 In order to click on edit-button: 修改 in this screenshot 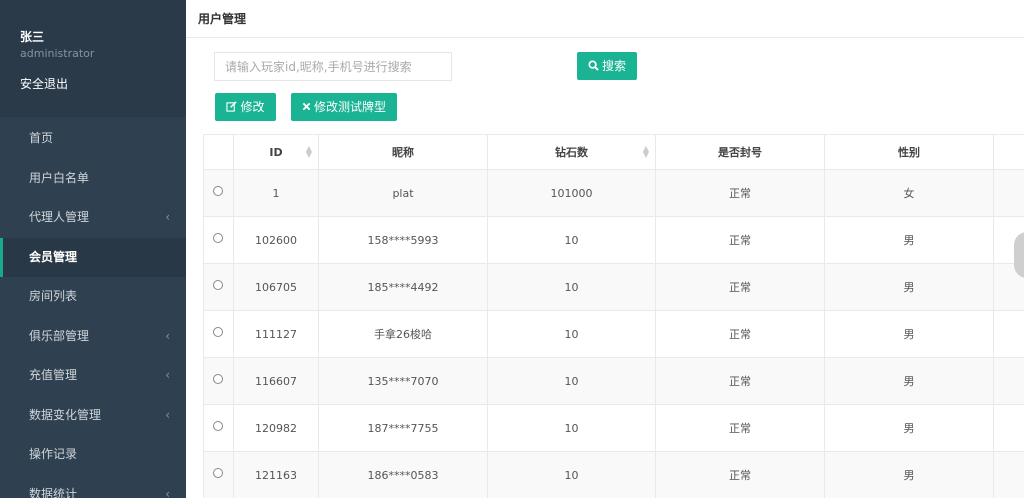, I will do `click(245, 107)`.